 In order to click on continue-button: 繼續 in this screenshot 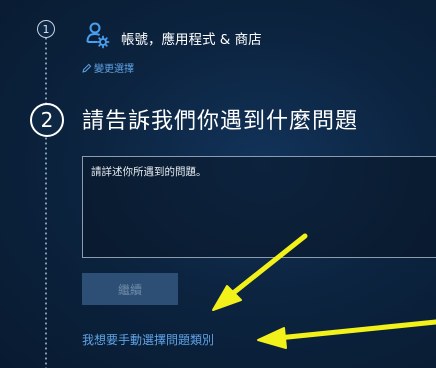, I will do `click(130, 289)`.